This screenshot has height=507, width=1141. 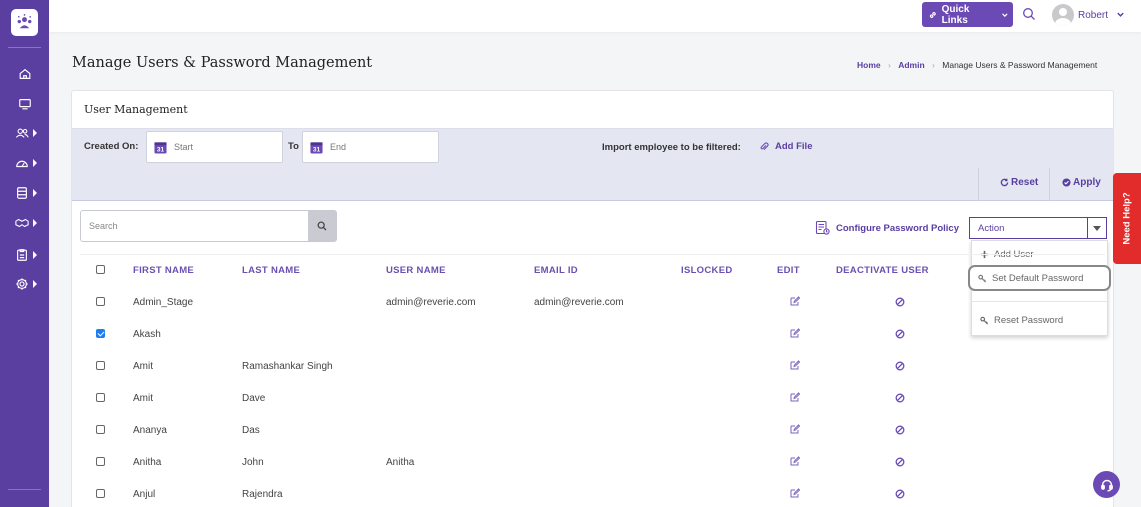 I want to click on search-button, so click(x=322, y=226).